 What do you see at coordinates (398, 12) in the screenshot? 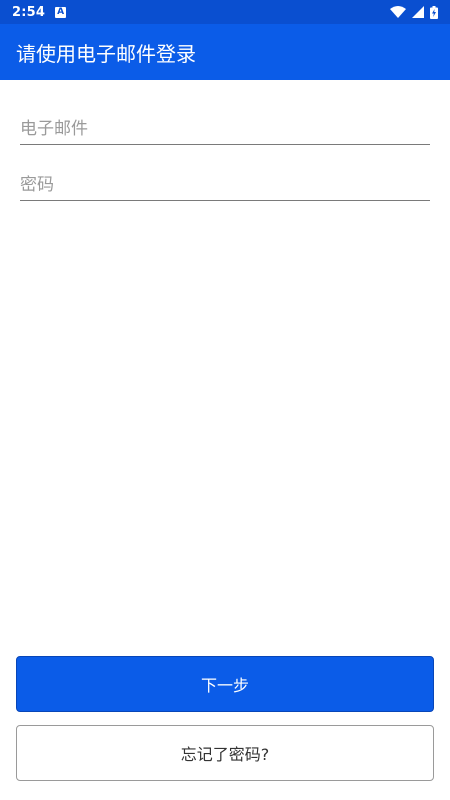
I see `wifi-icon` at bounding box center [398, 12].